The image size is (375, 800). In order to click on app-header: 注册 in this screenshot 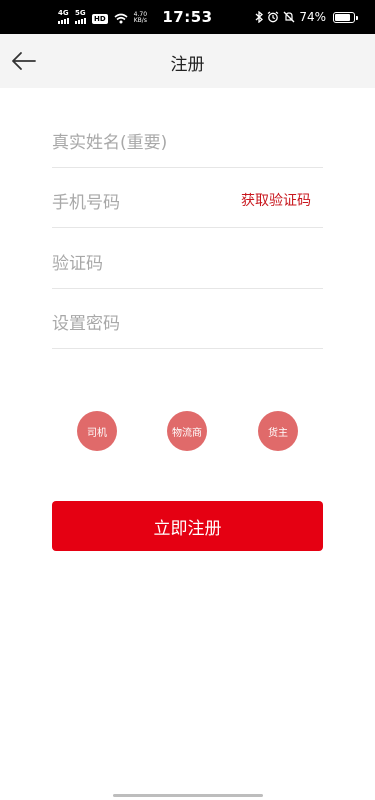, I will do `click(187, 61)`.